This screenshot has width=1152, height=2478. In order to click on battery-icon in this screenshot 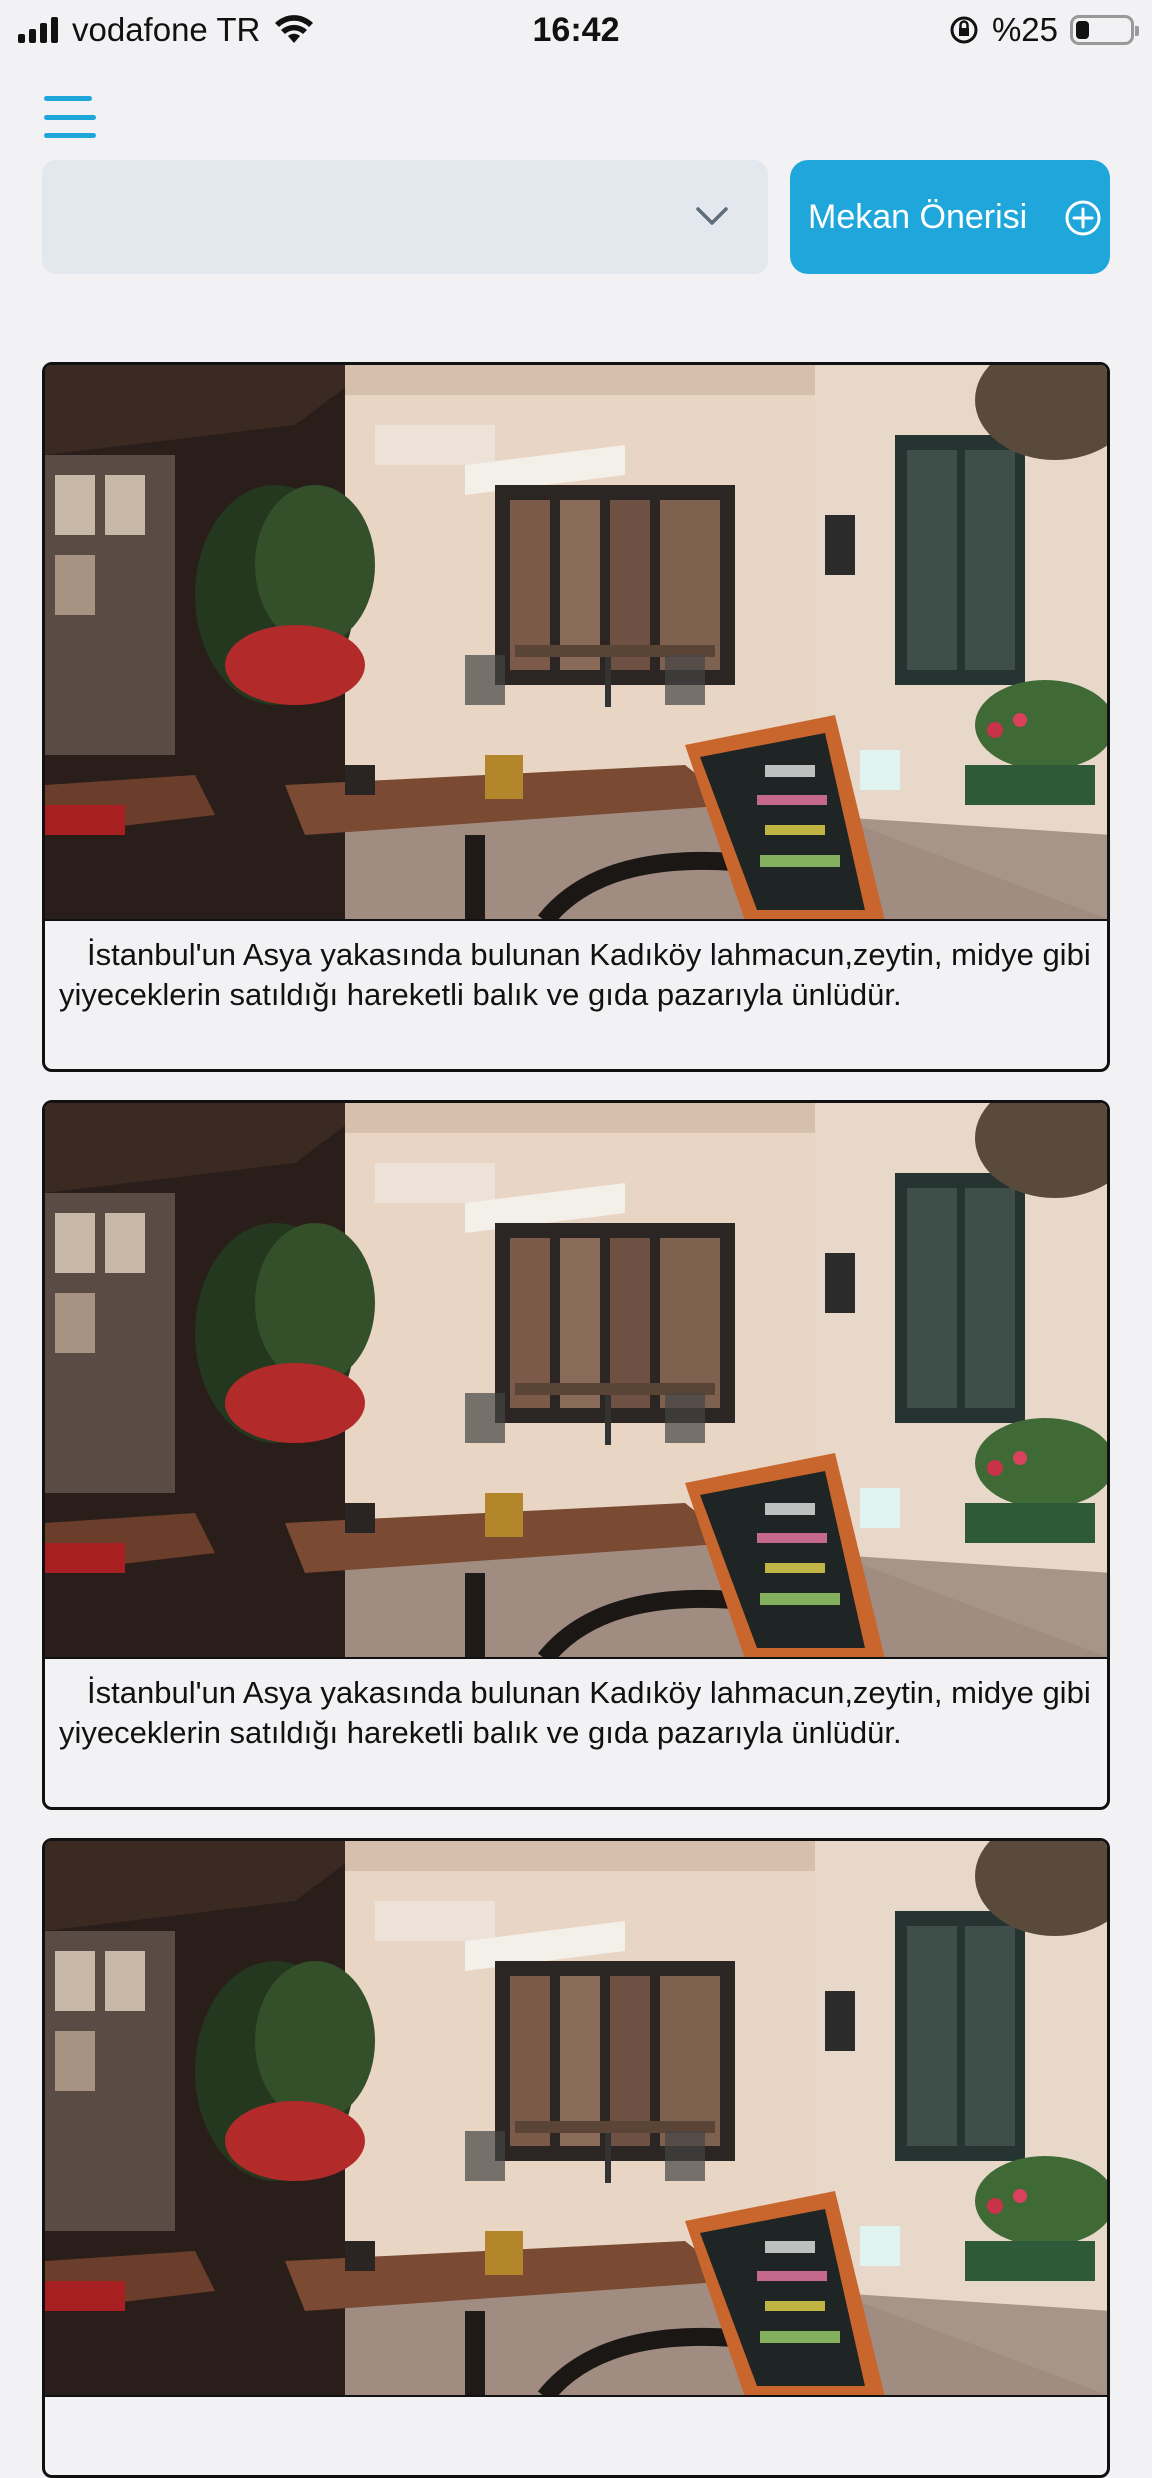, I will do `click(1104, 30)`.